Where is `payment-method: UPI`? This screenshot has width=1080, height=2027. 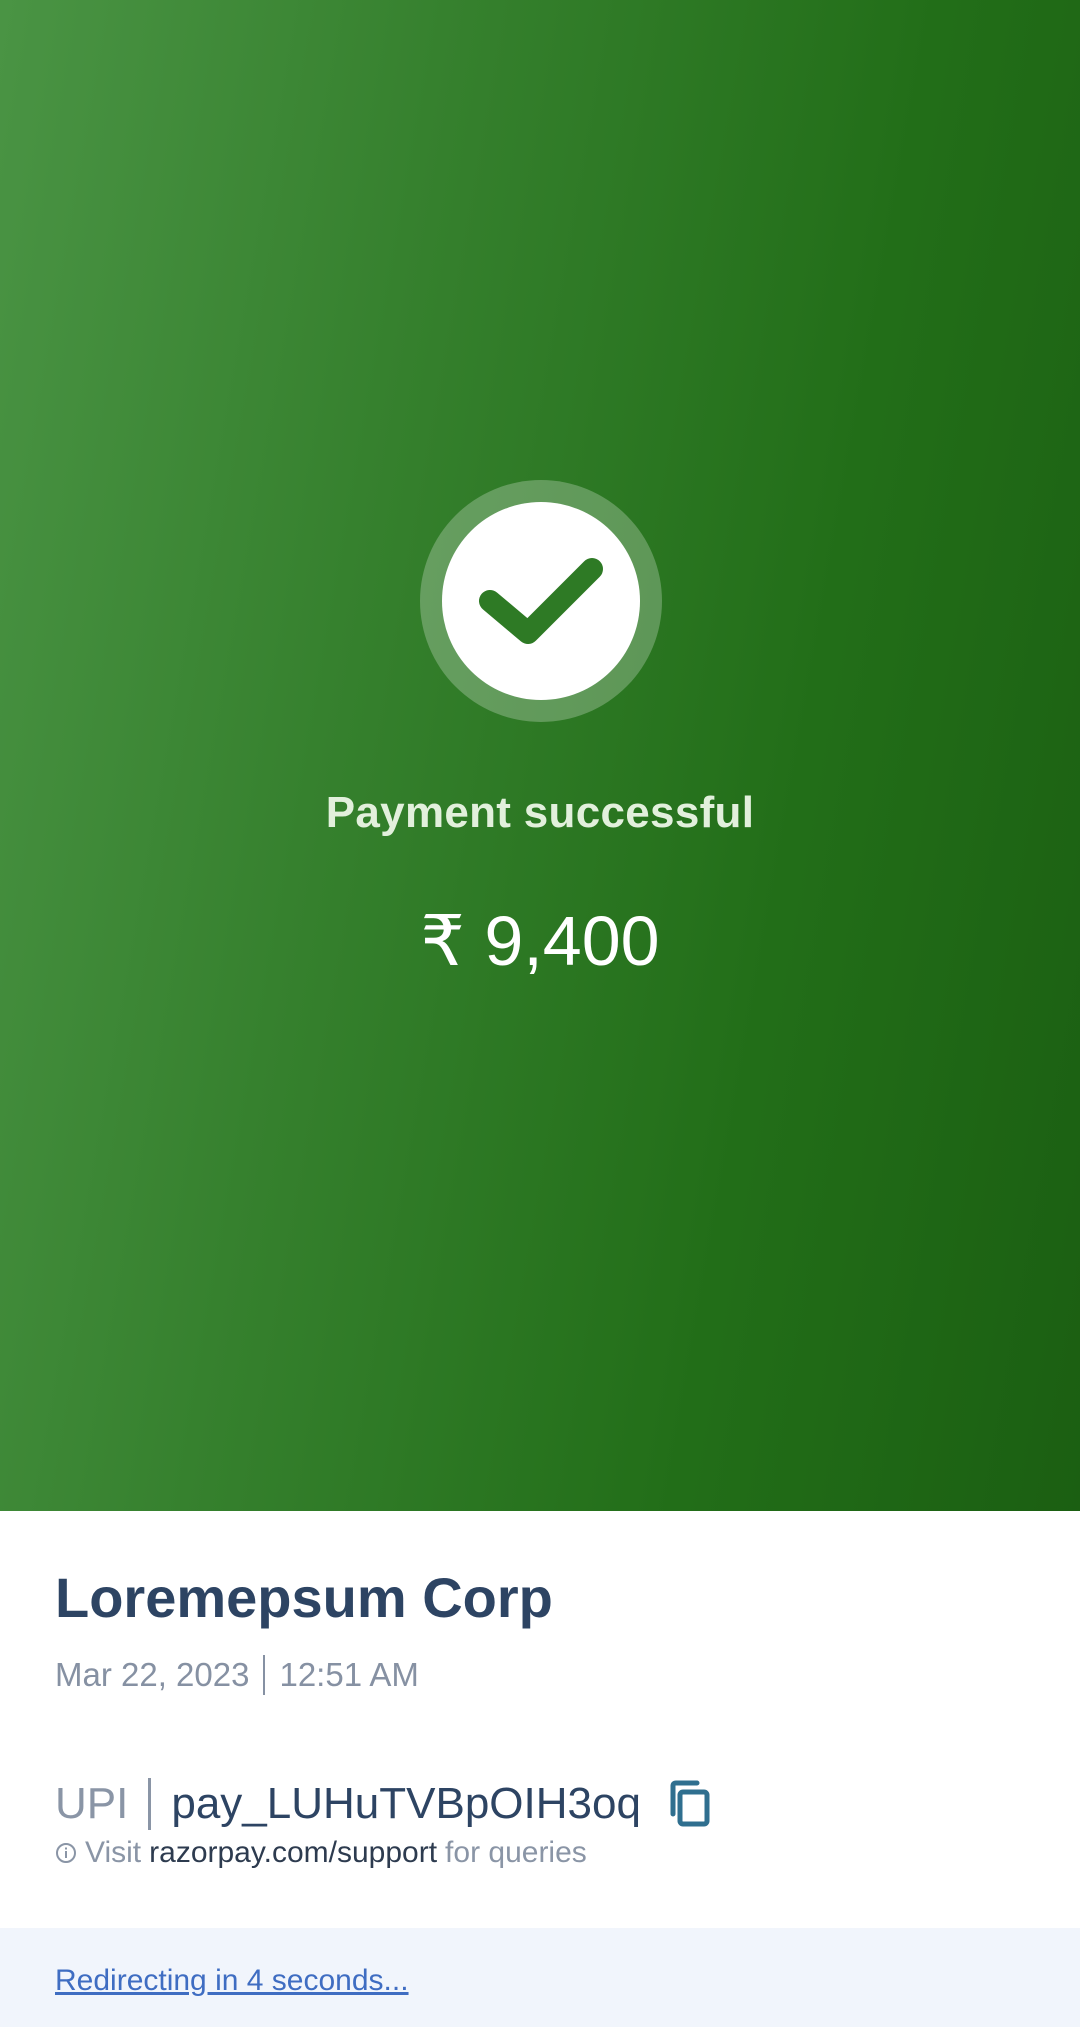
payment-method: UPI is located at coordinates (92, 1803).